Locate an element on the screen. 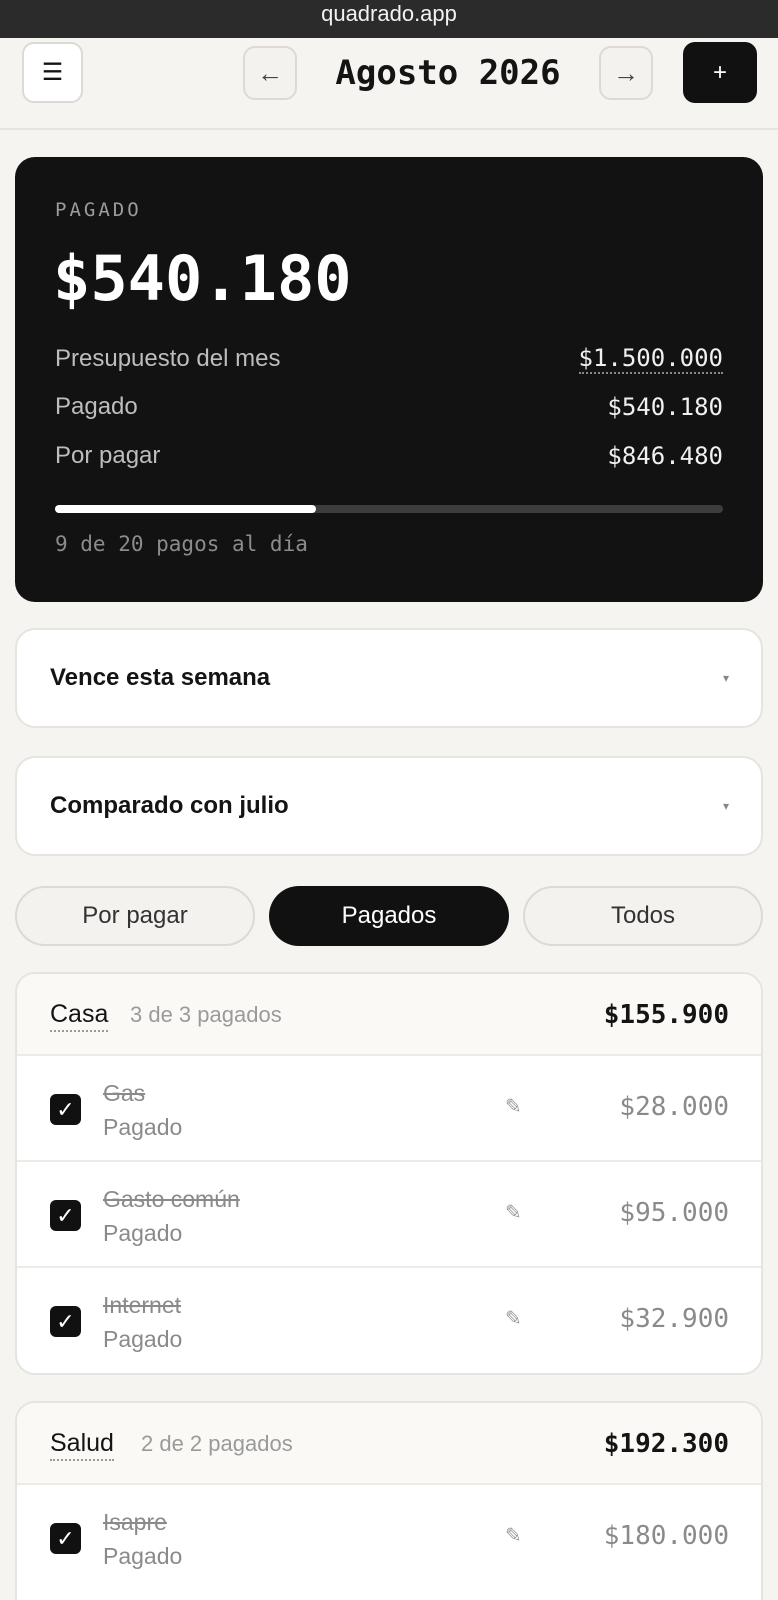 This screenshot has width=778, height=1600. paid-label: Pagado is located at coordinates (96, 406).